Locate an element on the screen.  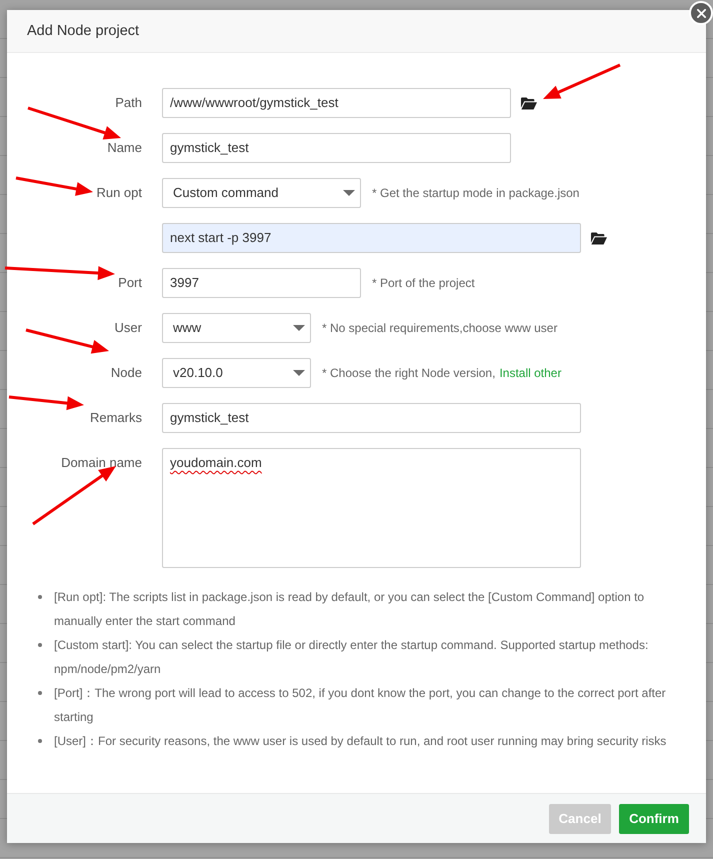
close-button is located at coordinates (701, 13).